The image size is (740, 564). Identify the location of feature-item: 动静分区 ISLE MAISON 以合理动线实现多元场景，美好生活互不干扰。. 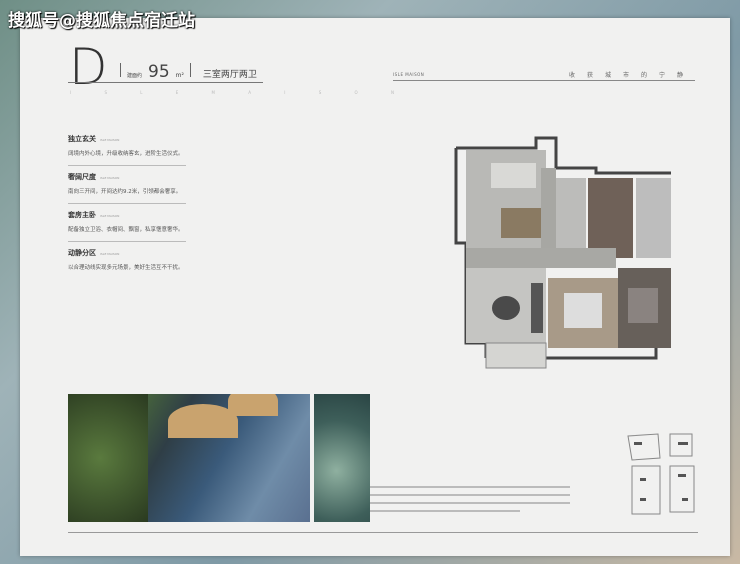
(133, 259).